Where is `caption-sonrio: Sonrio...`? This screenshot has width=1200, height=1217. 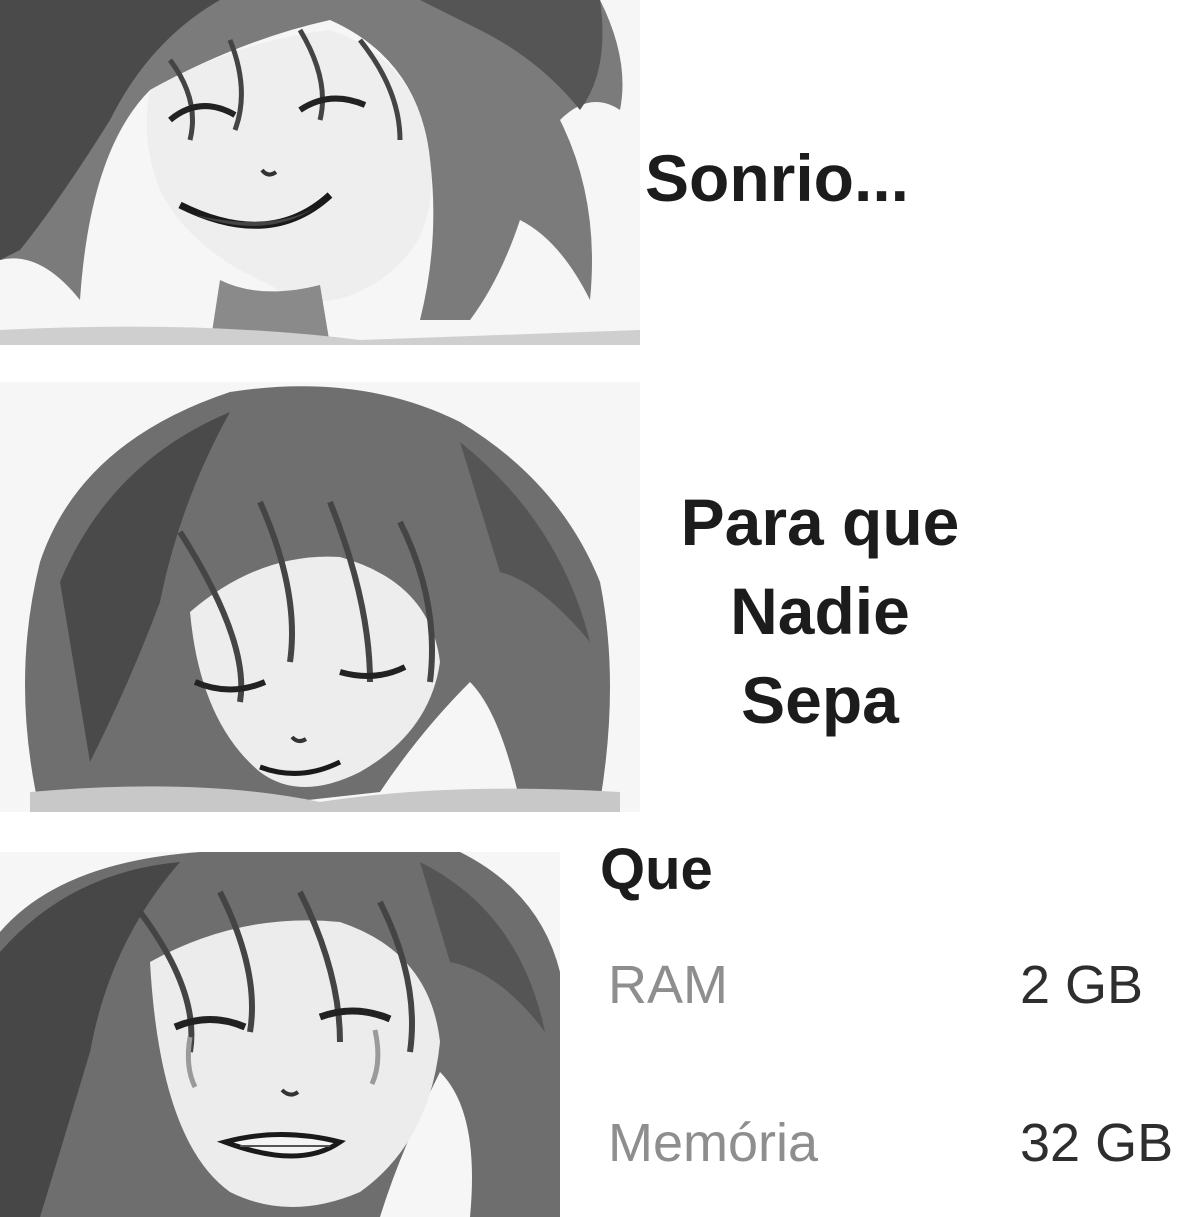
caption-sonrio: Sonrio... is located at coordinates (777, 178).